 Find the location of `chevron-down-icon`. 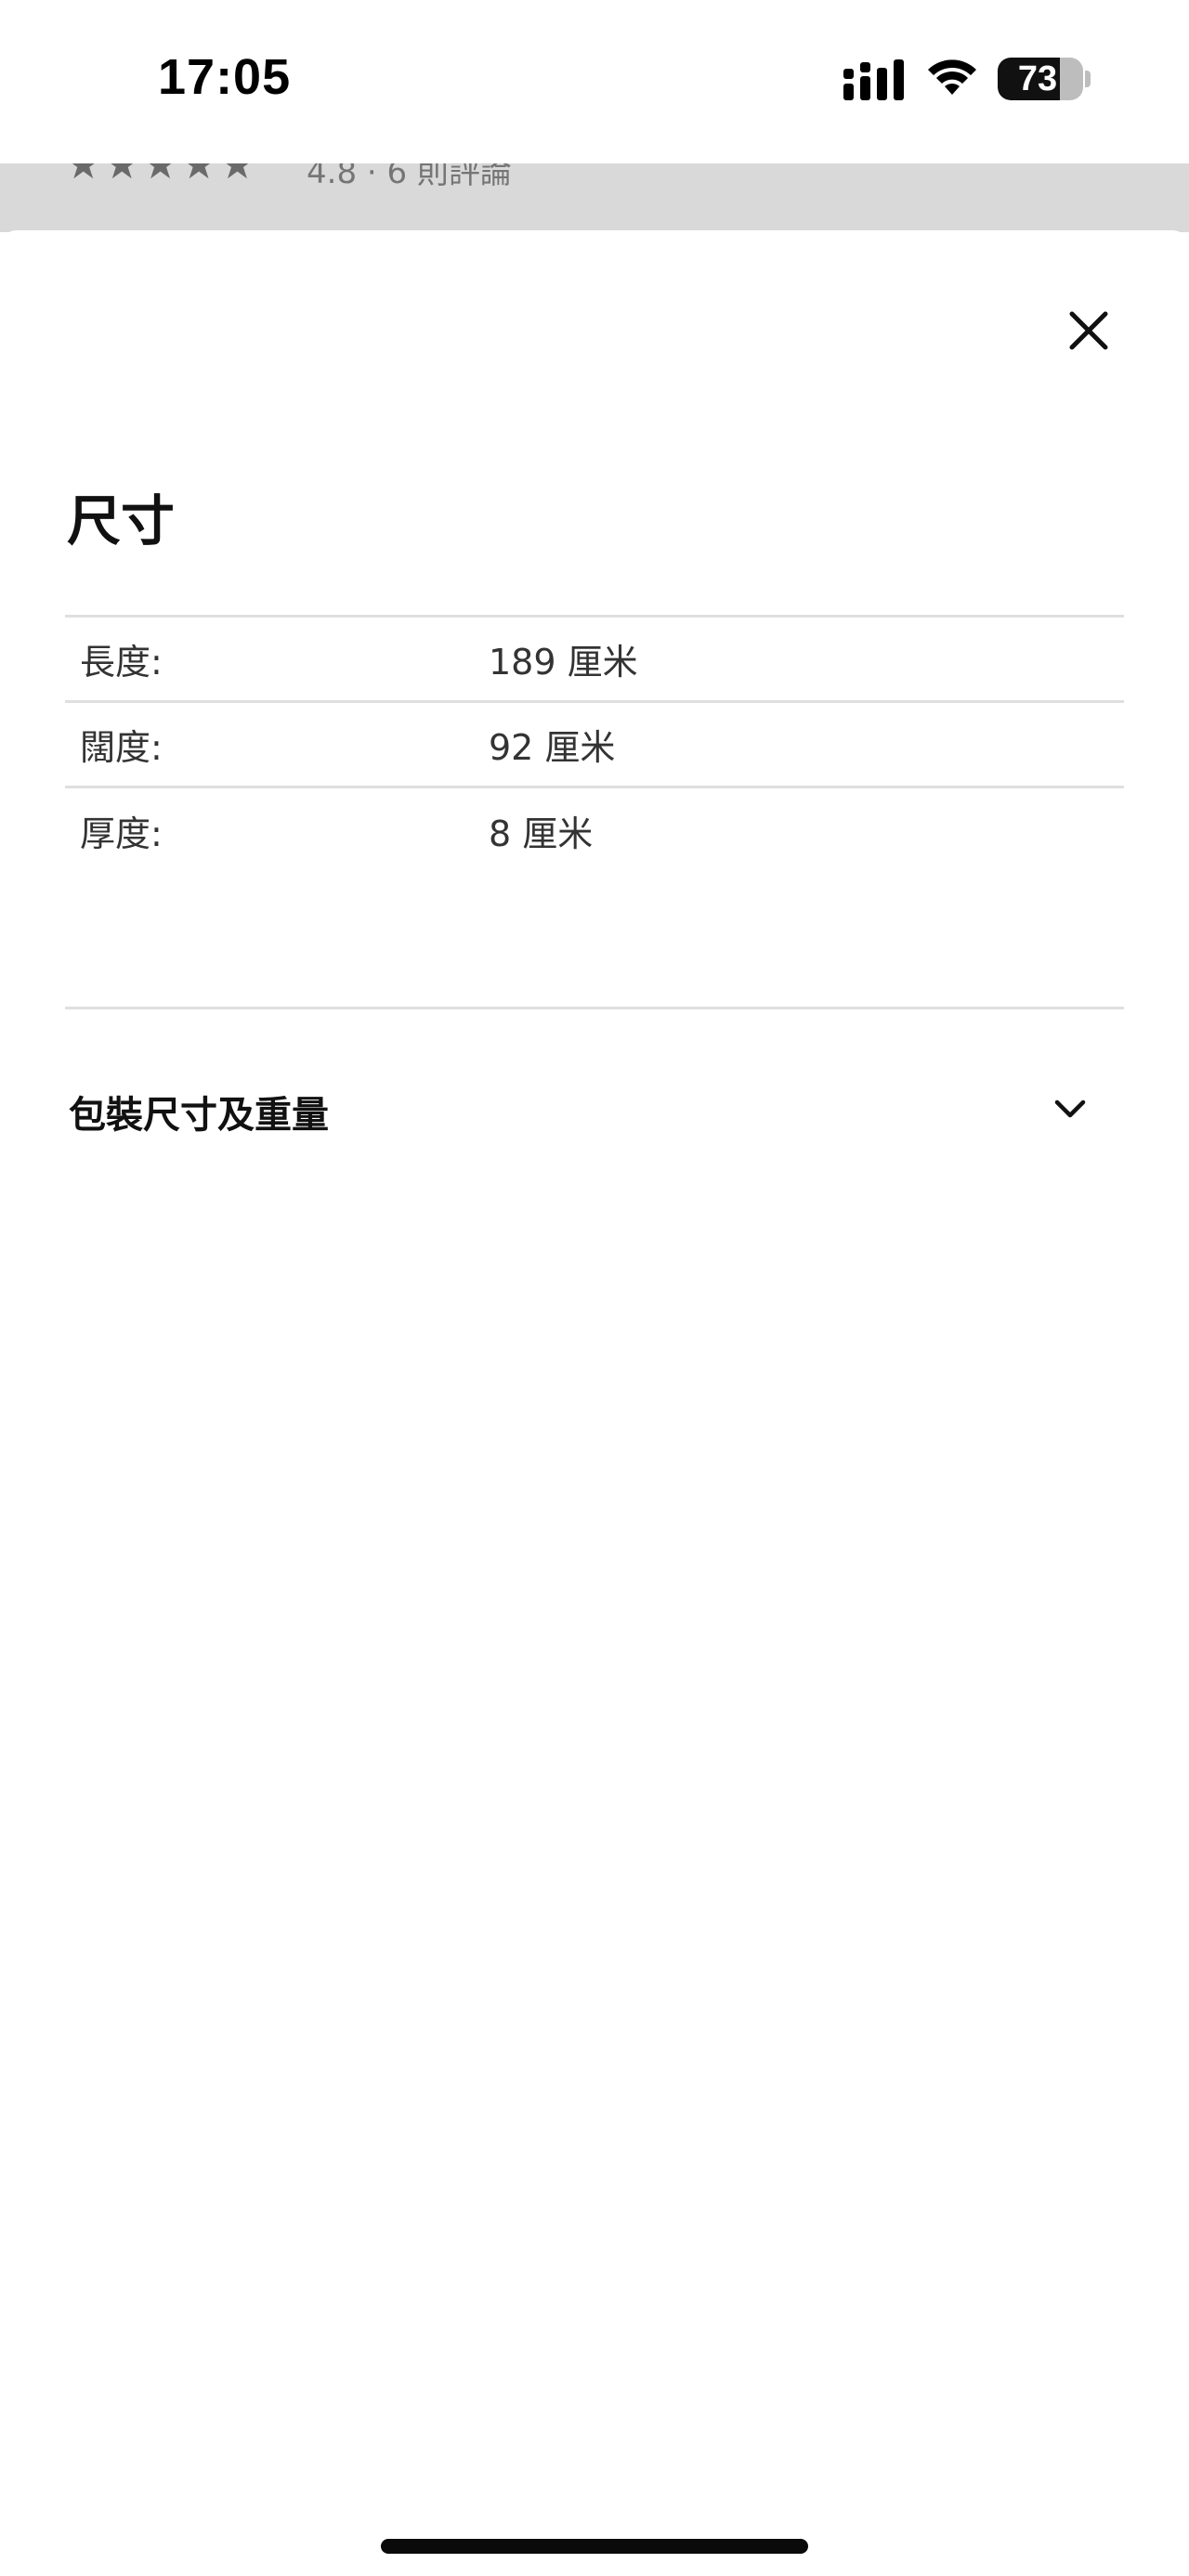

chevron-down-icon is located at coordinates (1070, 1108).